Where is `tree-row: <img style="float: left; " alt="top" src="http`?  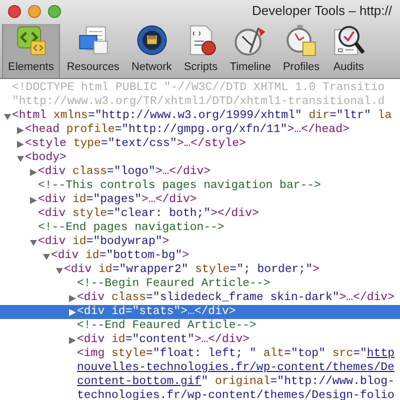 tree-row: <img style="float: left; " alt="top" src="http is located at coordinates (200, 354).